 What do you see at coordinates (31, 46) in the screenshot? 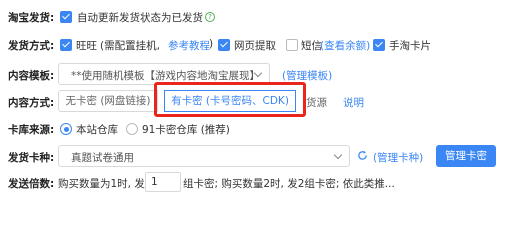
I see `method-label: 发货方式:` at bounding box center [31, 46].